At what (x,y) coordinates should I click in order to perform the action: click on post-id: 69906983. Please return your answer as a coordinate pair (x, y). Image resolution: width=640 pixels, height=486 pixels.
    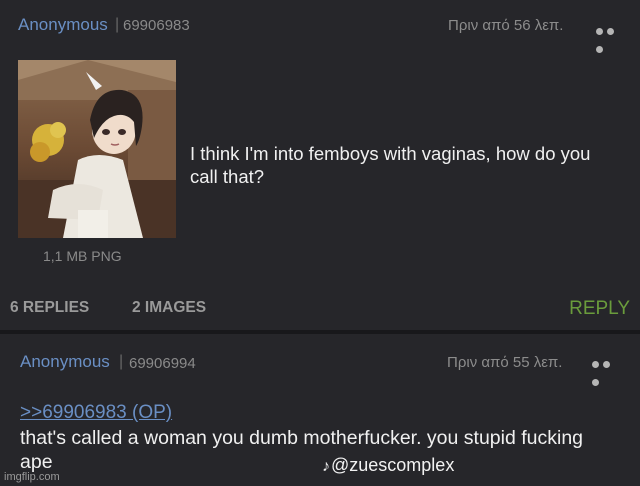
    Looking at the image, I should click on (156, 25).